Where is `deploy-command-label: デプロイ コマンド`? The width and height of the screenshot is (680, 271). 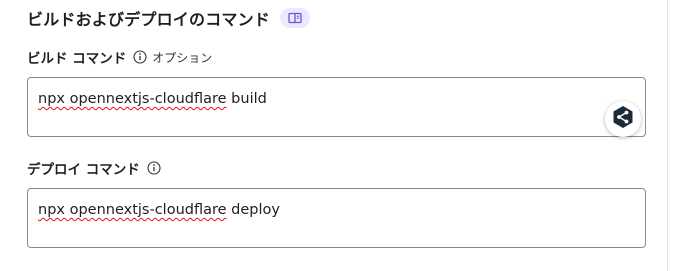 deploy-command-label: デプロイ コマンド is located at coordinates (94, 168).